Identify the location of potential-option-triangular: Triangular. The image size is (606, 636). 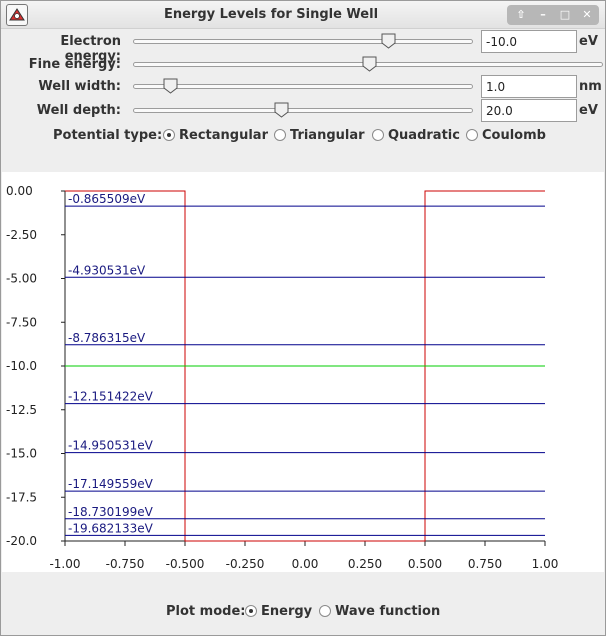
(319, 135).